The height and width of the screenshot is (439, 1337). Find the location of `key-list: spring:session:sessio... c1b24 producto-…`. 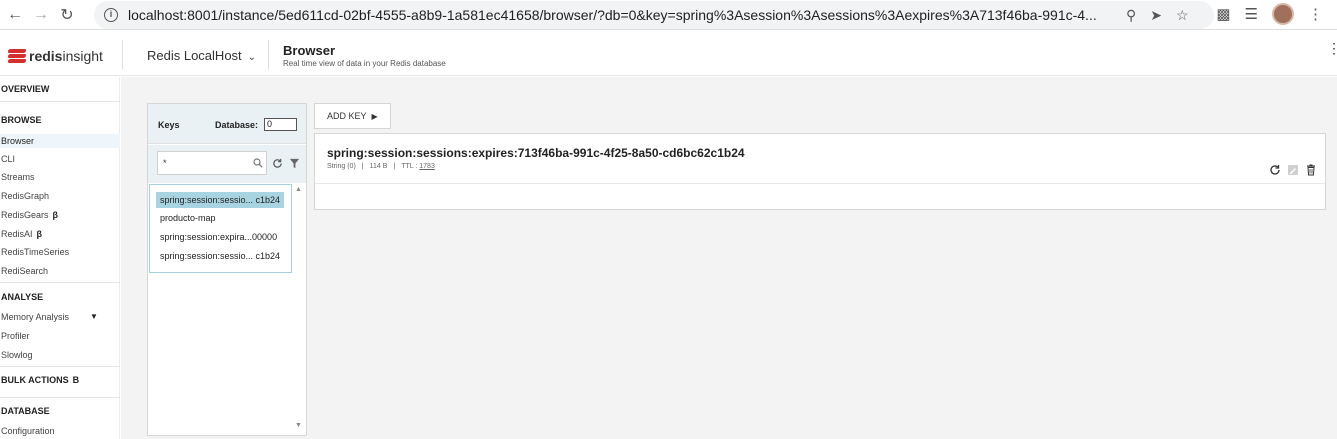

key-list: spring:session:sessio... c1b24 producto-… is located at coordinates (220, 228).